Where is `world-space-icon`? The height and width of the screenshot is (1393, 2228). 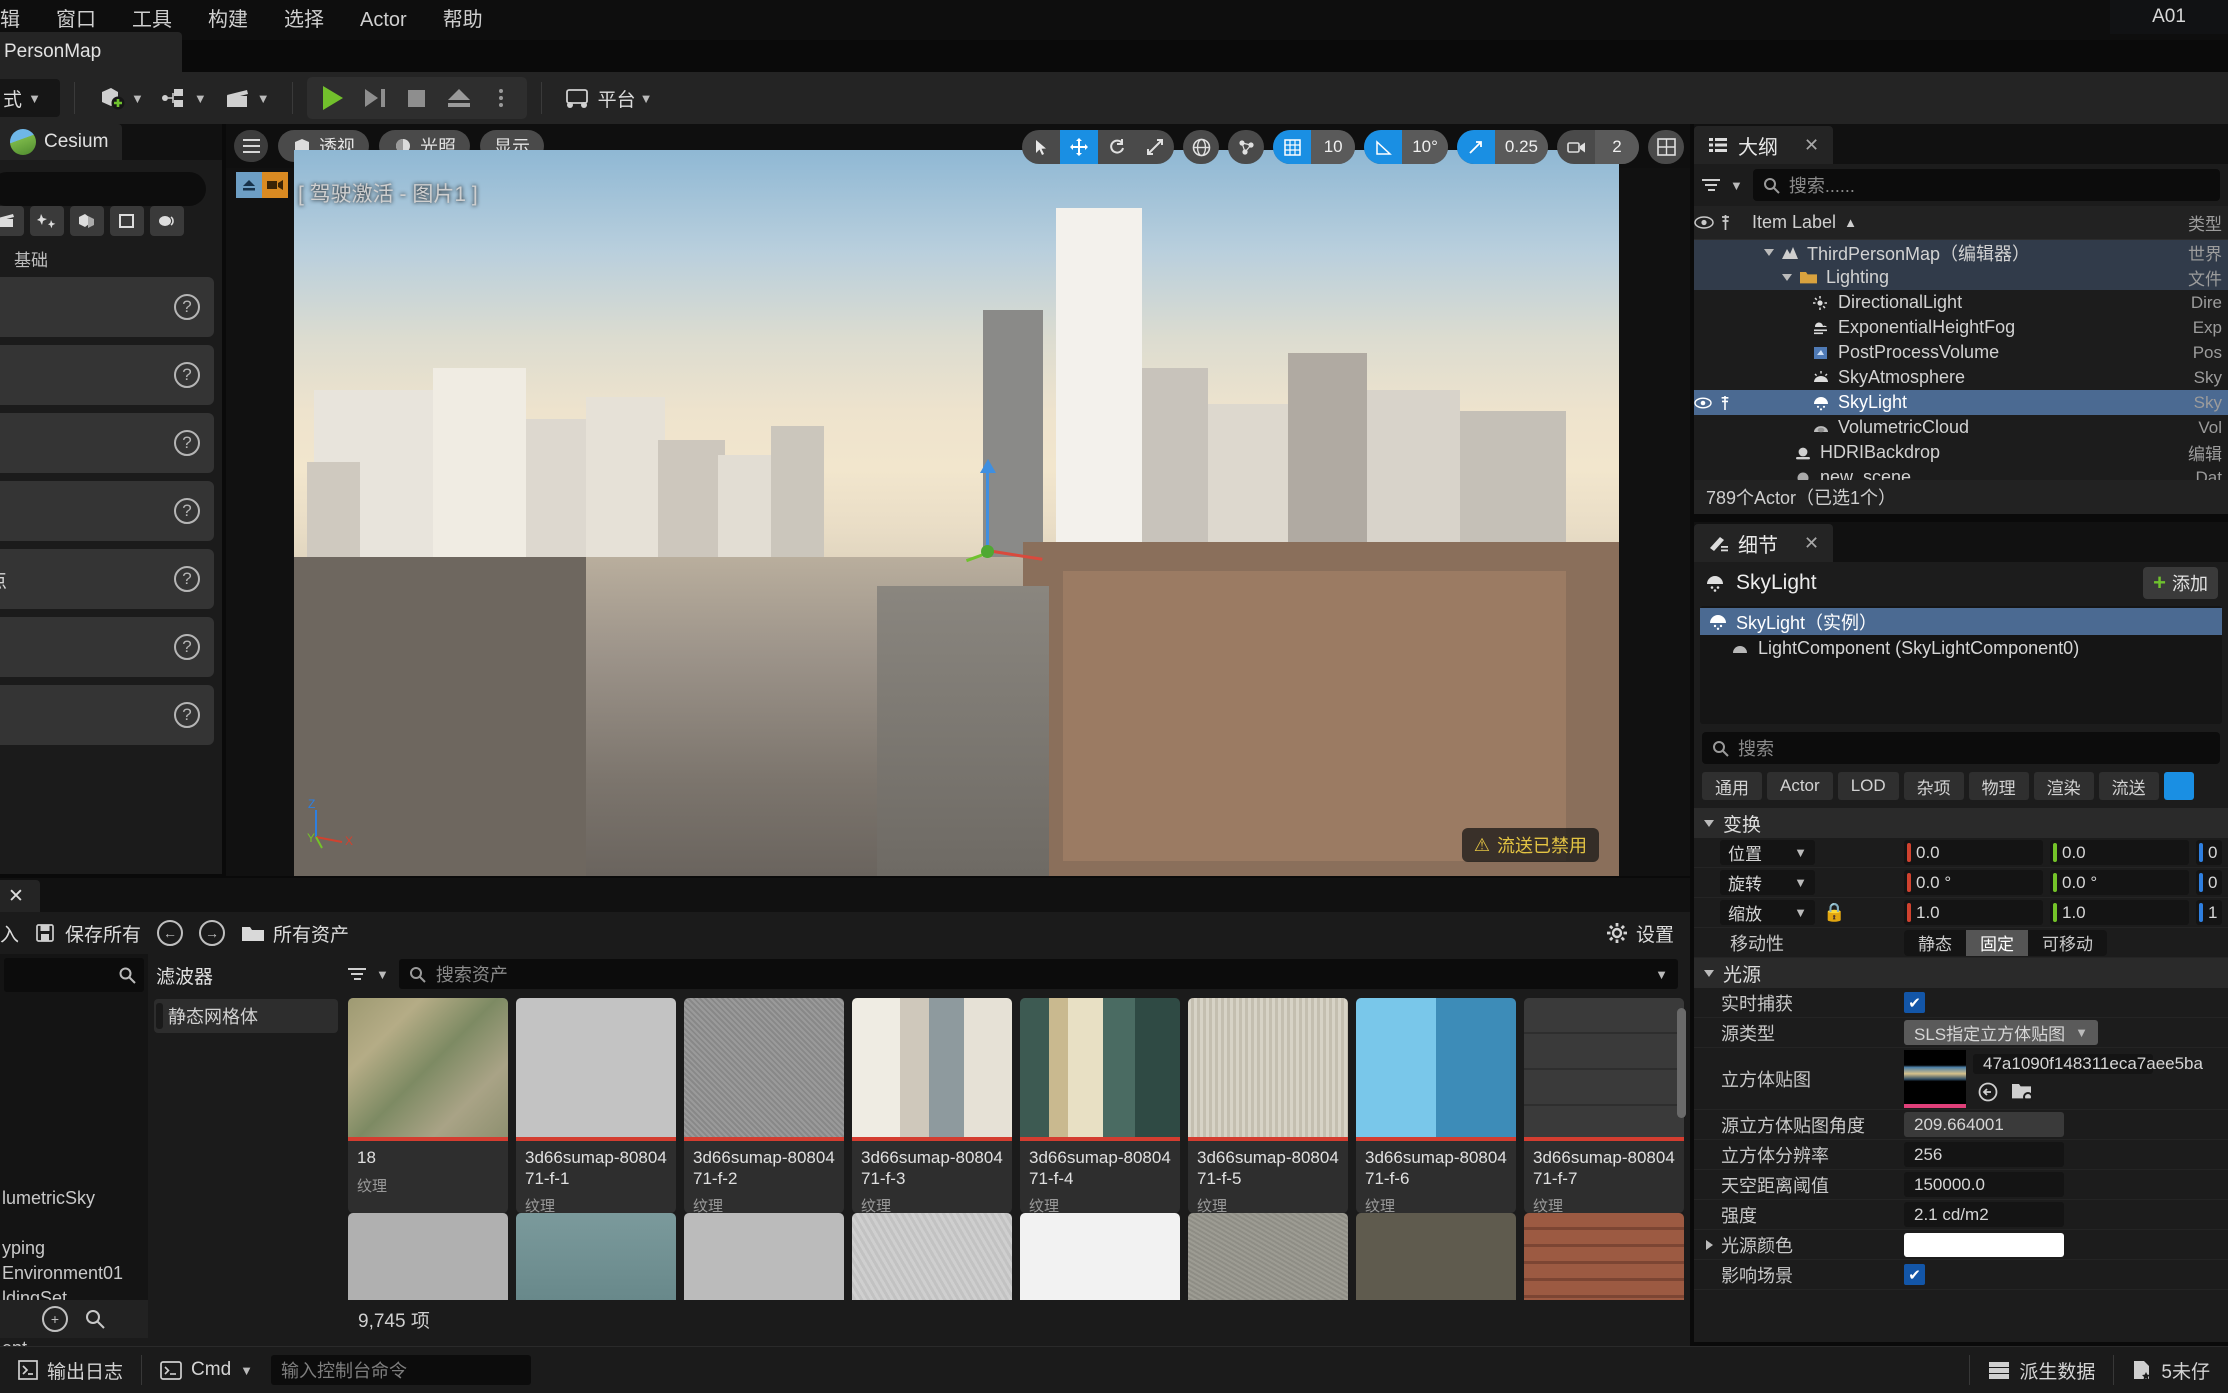 world-space-icon is located at coordinates (1201, 147).